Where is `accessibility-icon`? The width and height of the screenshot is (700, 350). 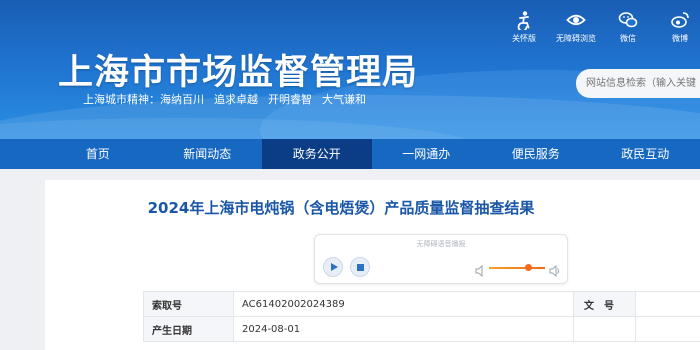 accessibility-icon is located at coordinates (524, 21).